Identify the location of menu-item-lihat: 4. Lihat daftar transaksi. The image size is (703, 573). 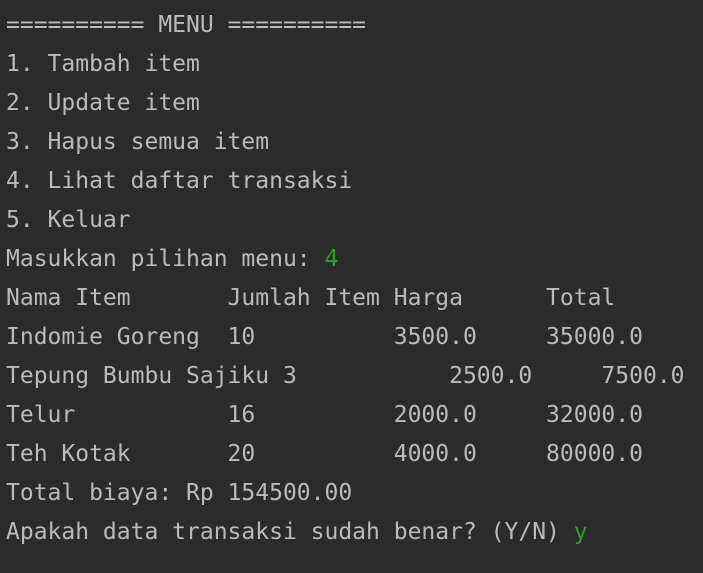
(179, 181).